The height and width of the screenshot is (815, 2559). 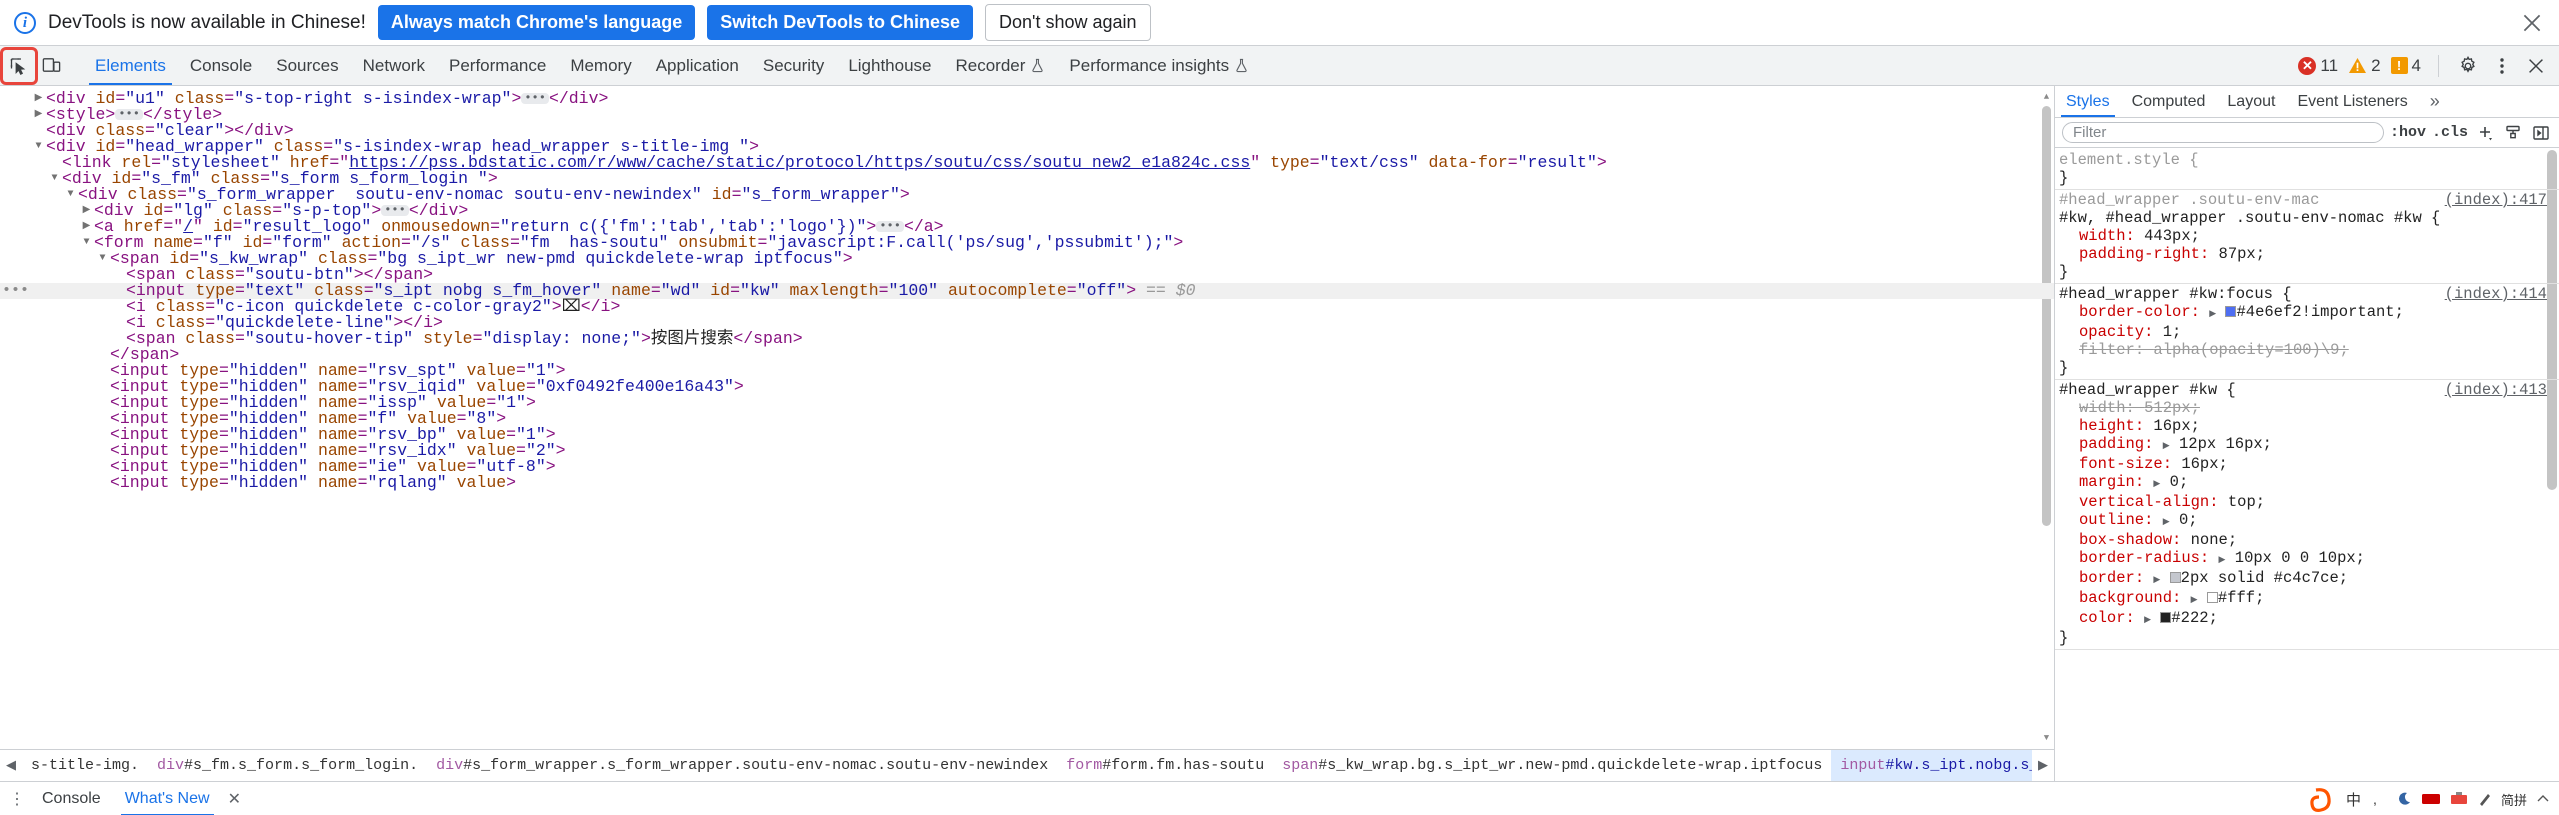 I want to click on inspect-element-icon, so click(x=19, y=65).